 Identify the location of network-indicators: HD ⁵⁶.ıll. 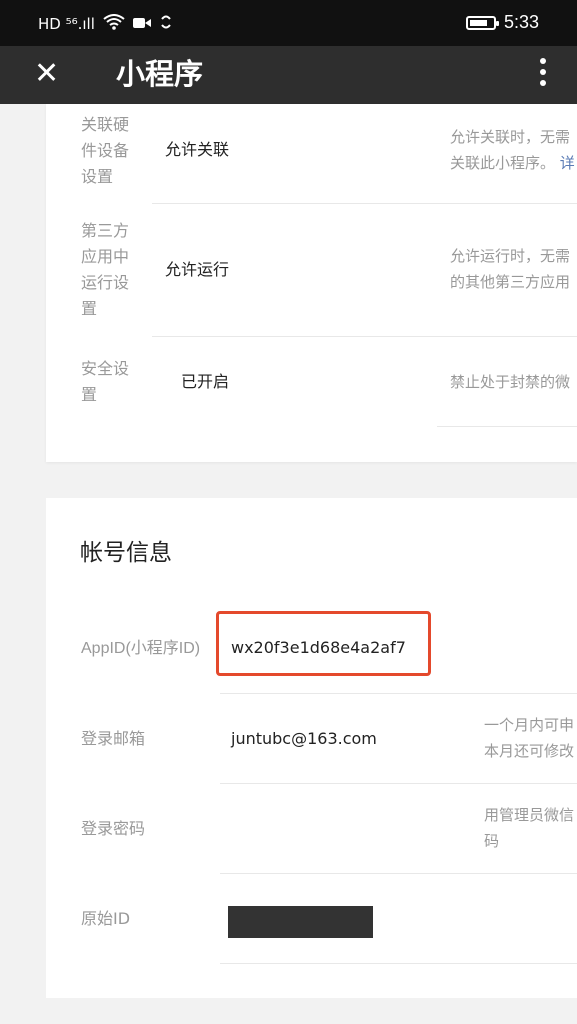
(66, 24).